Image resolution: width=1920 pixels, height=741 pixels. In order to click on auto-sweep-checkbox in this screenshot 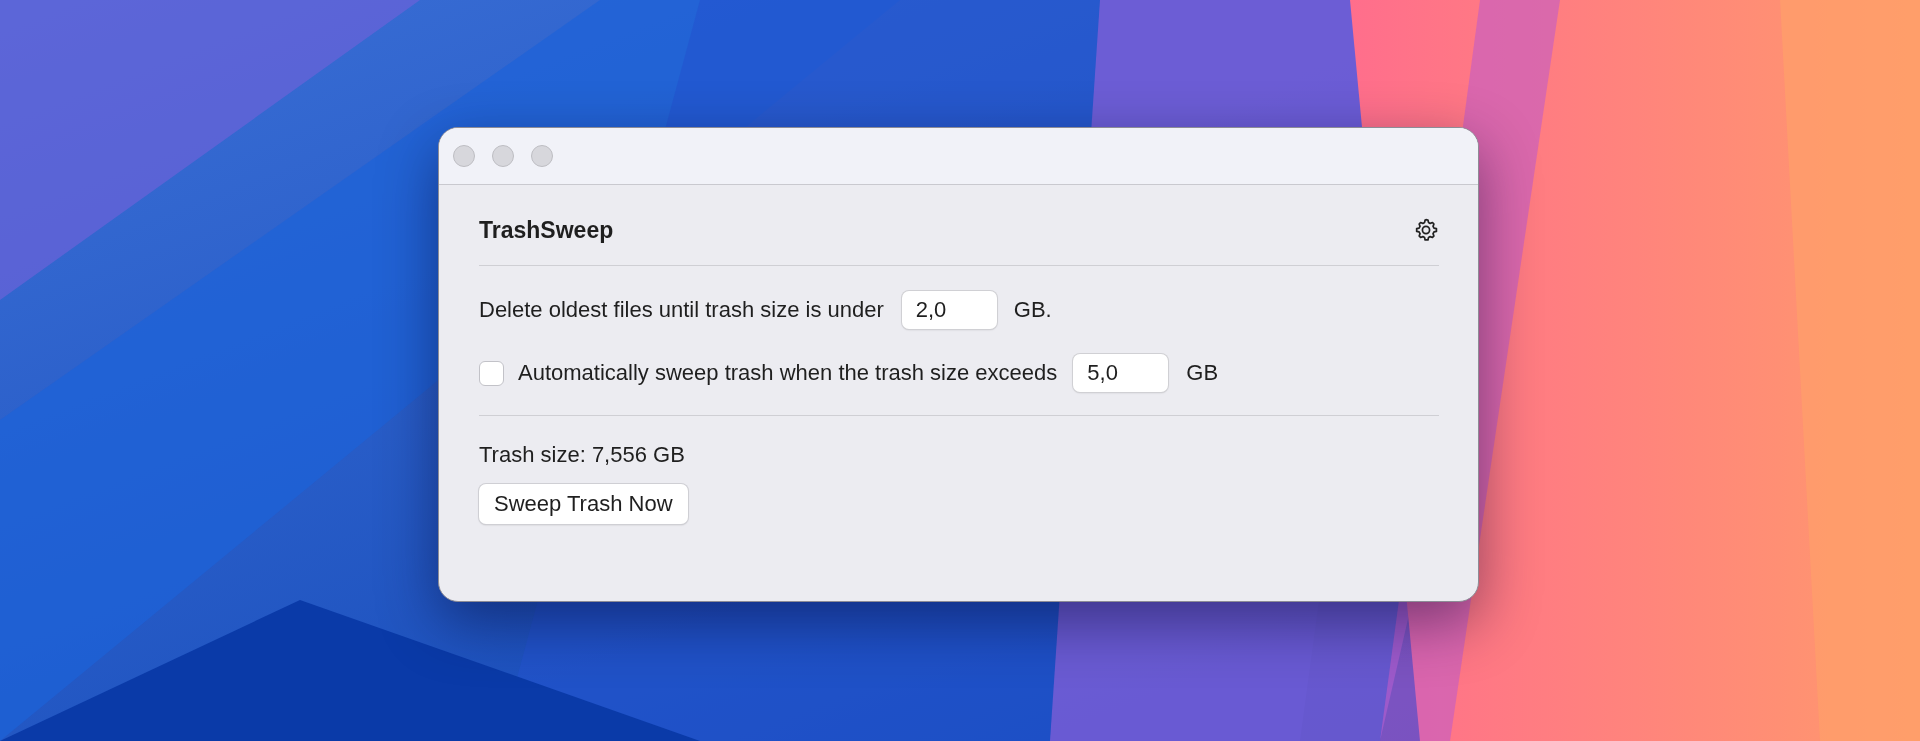, I will do `click(491, 373)`.